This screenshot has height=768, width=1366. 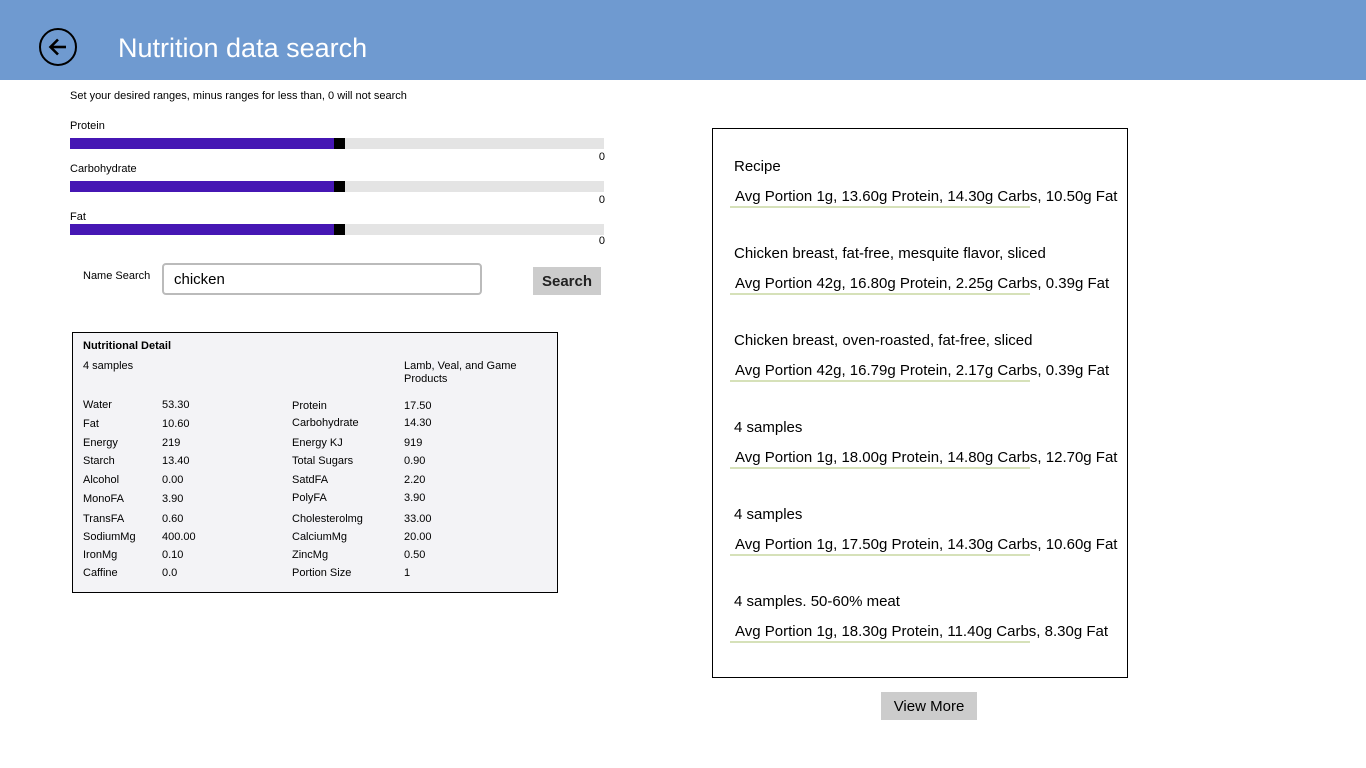 I want to click on name-search-input, so click(x=322, y=279).